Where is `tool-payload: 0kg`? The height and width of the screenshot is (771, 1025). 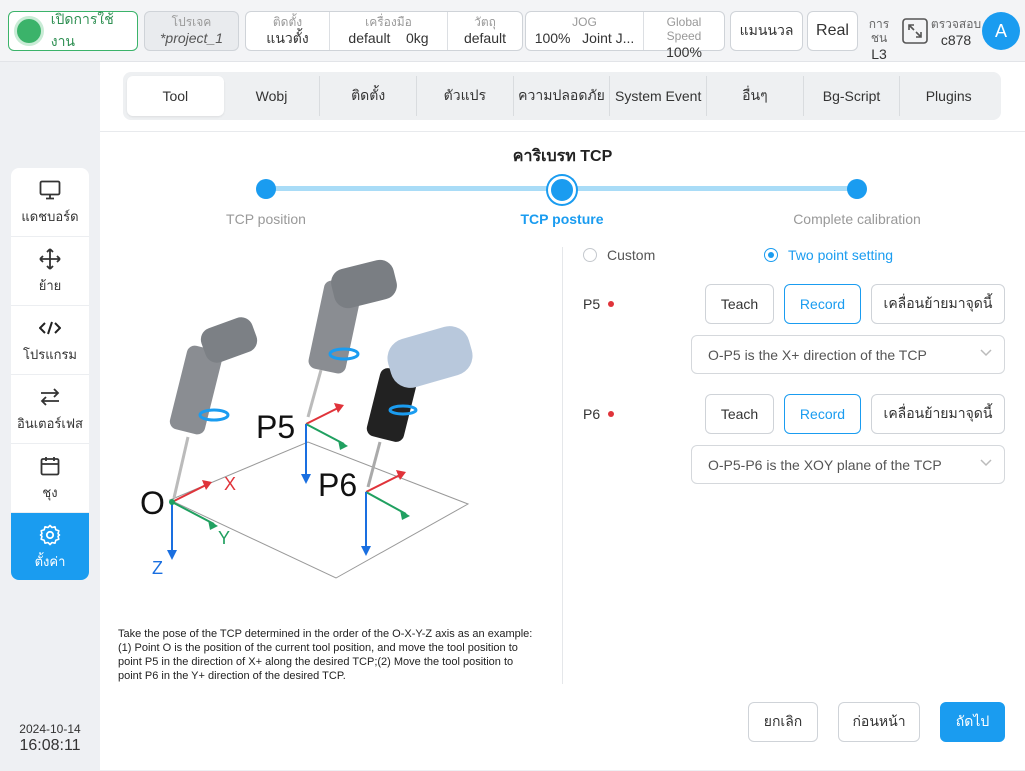
tool-payload: 0kg is located at coordinates (417, 38).